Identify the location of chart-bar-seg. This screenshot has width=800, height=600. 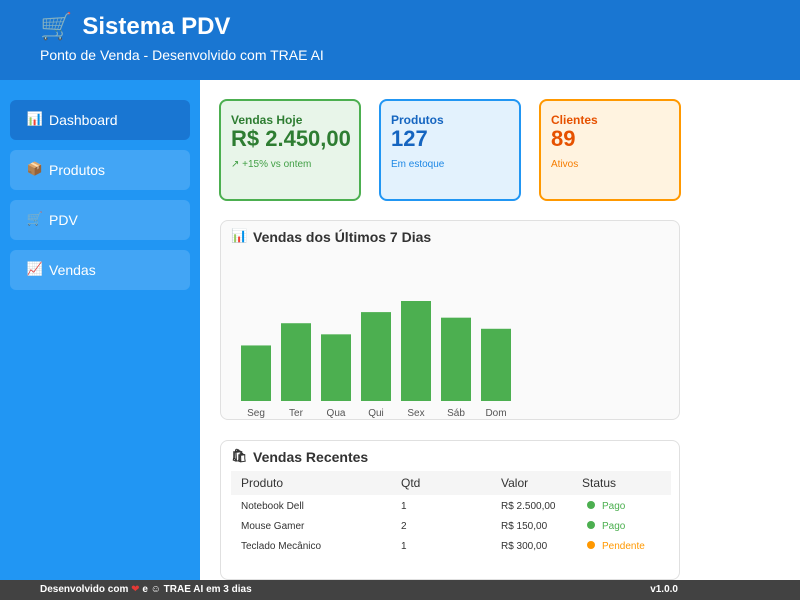
(256, 373).